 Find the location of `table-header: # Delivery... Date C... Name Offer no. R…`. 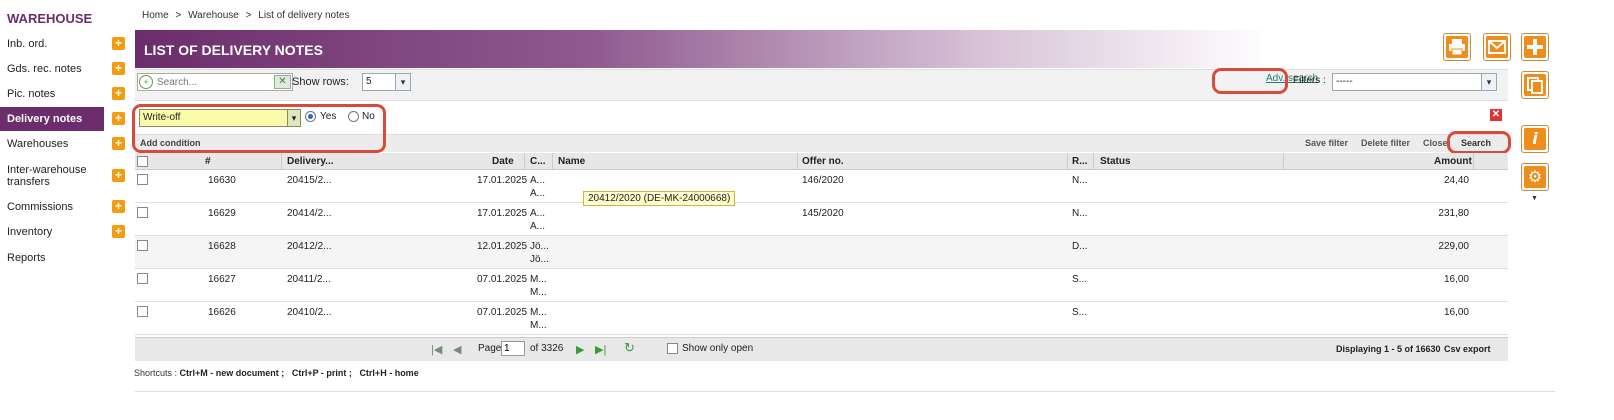

table-header: # Delivery... Date C... Name Offer no. R… is located at coordinates (821, 161).